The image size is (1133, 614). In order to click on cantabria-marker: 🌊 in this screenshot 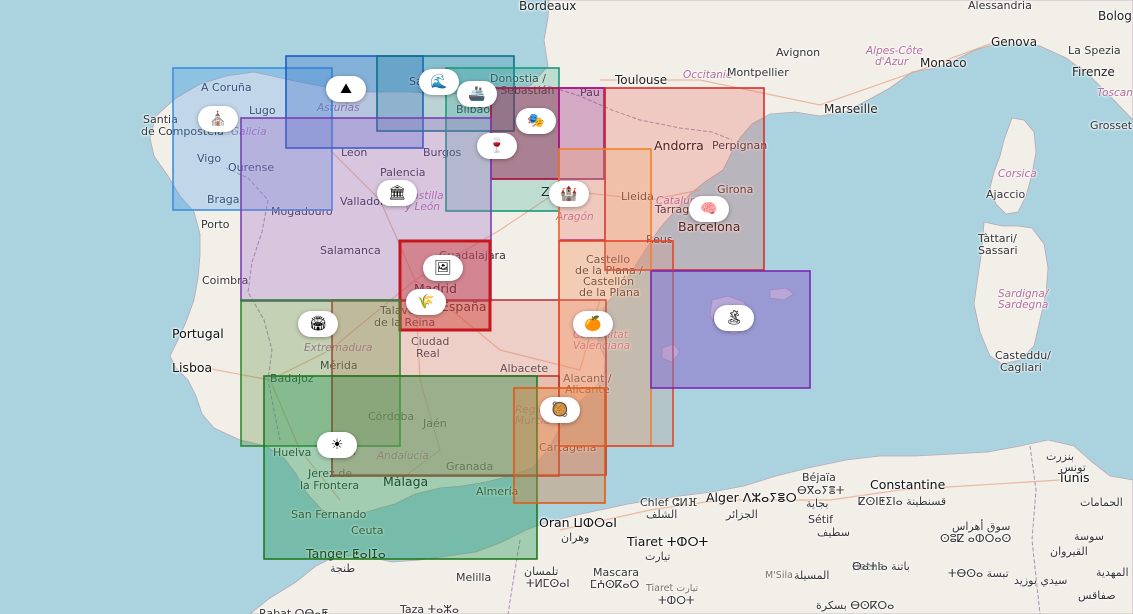, I will do `click(439, 82)`.